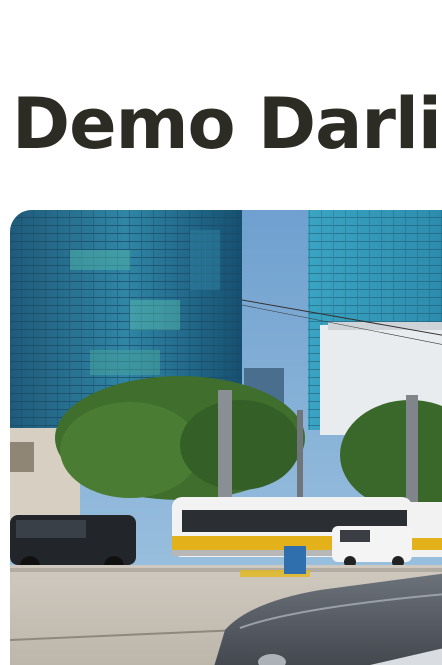 The width and height of the screenshot is (442, 665). I want to click on trash-bin, so click(295, 560).